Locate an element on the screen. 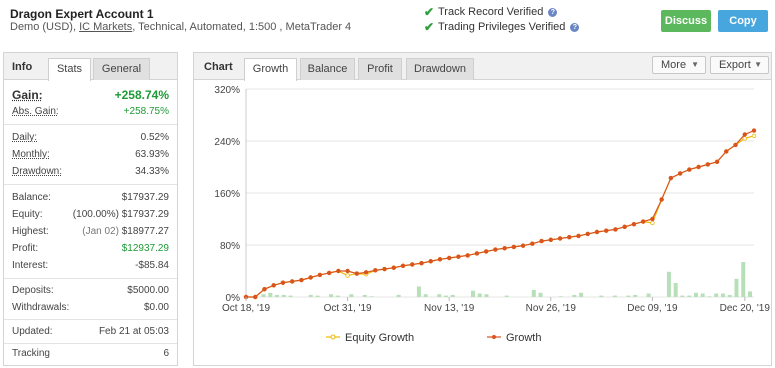 Image resolution: width=775 pixels, height=368 pixels. export-dropdown: Export ▼ is located at coordinates (739, 65).